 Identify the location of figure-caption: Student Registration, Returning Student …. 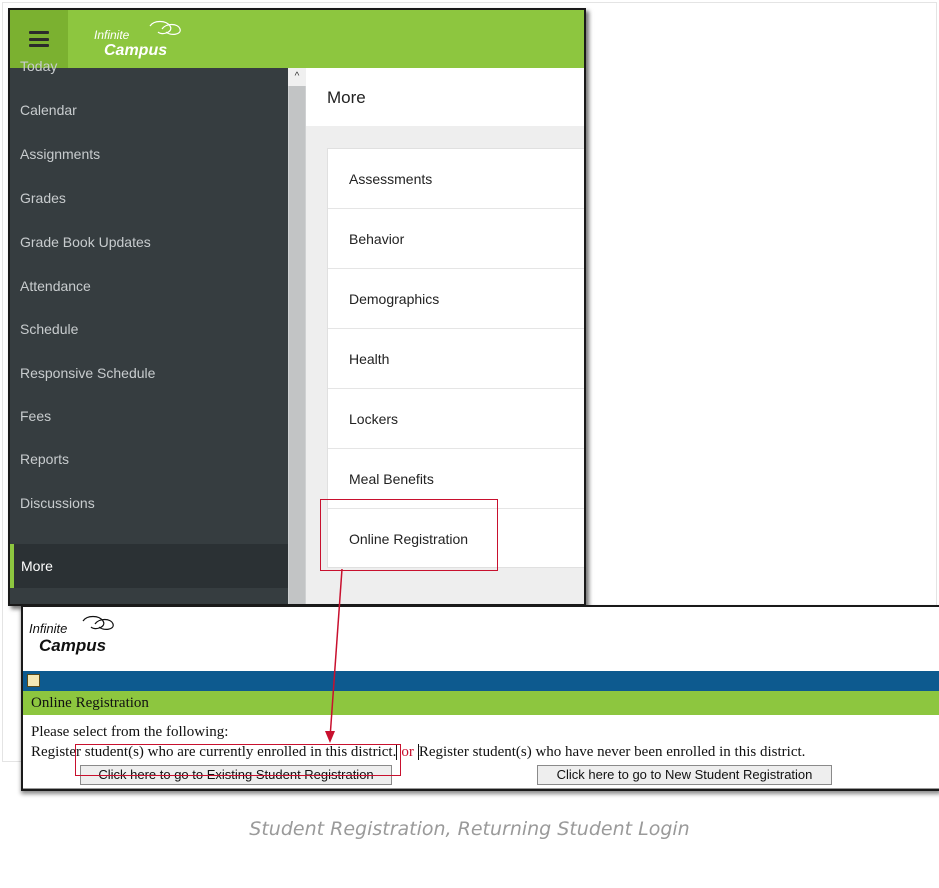
(469, 829).